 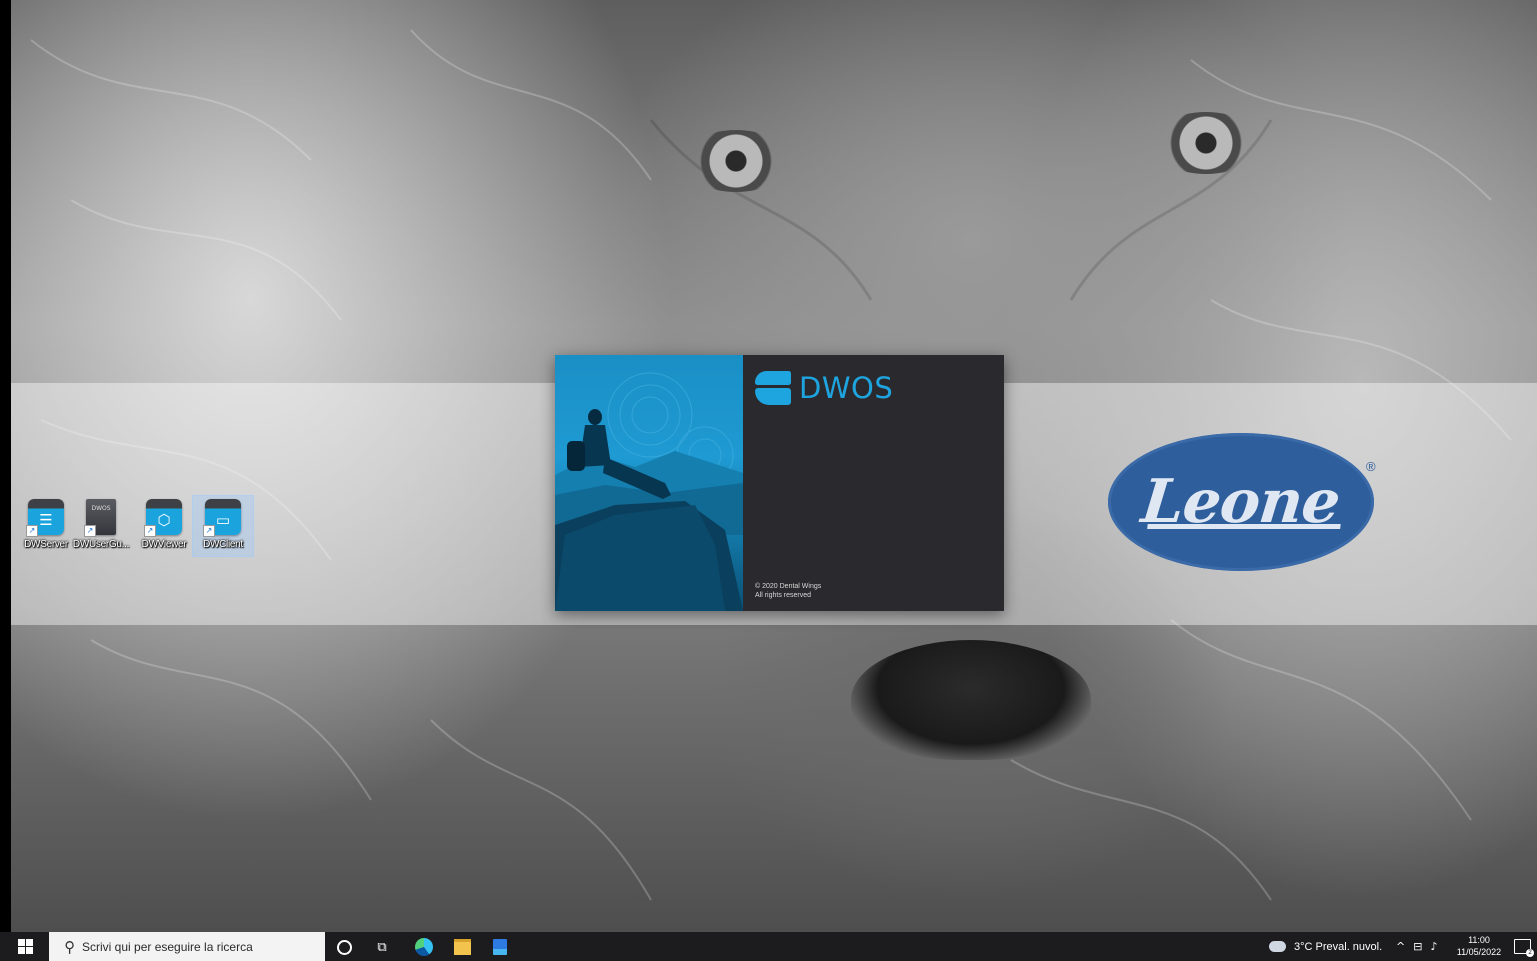 I want to click on taskbar-clock: 11:00 11/05/2022, so click(x=1479, y=946).